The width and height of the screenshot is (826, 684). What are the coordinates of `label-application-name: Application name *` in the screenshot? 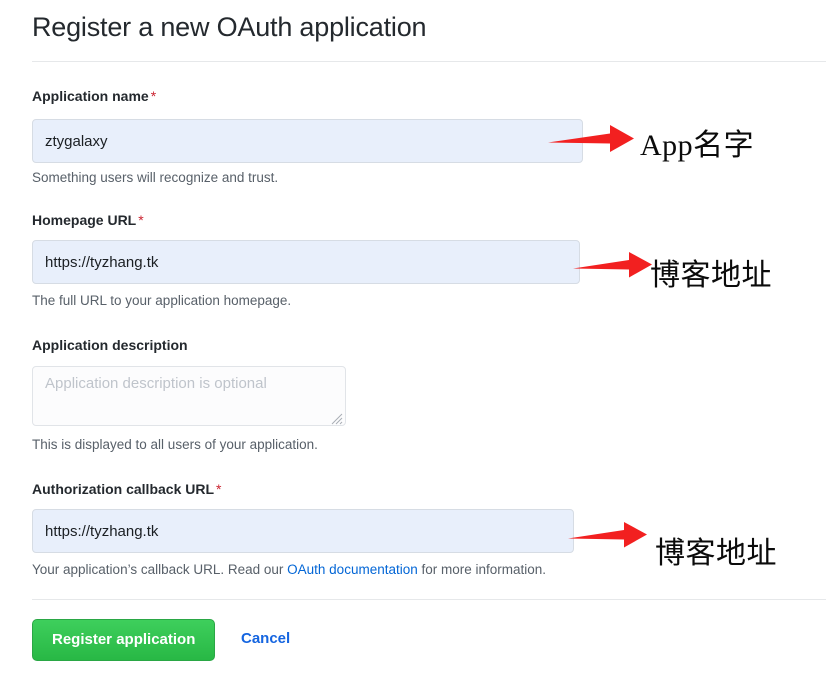 It's located at (94, 96).